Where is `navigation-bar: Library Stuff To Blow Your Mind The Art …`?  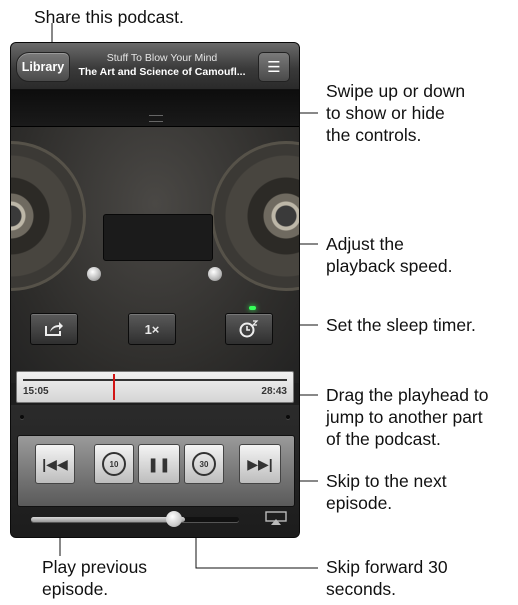 navigation-bar: Library Stuff To Blow Your Mind The Art … is located at coordinates (155, 66).